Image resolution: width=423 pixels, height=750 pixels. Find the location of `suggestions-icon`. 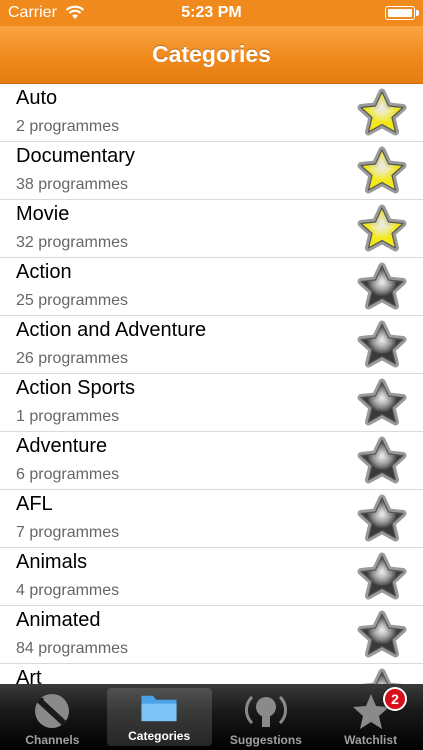

suggestions-icon is located at coordinates (265, 711).